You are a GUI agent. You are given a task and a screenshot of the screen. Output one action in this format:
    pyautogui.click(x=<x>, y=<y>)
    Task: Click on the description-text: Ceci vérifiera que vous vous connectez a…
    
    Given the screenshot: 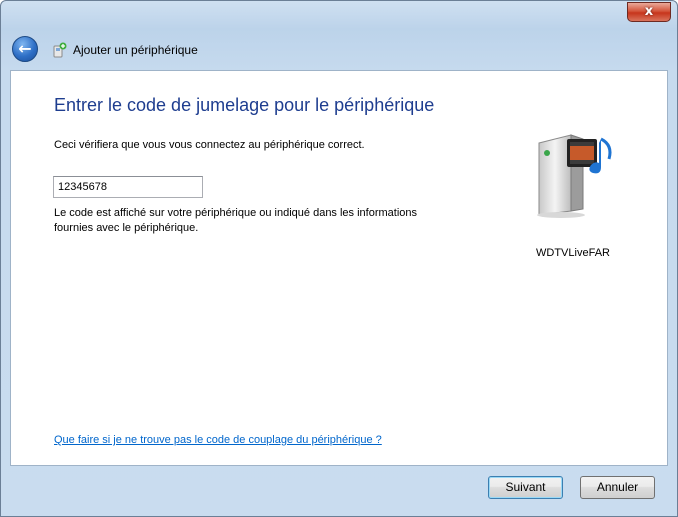 What is the action you would take?
    pyautogui.click(x=209, y=145)
    